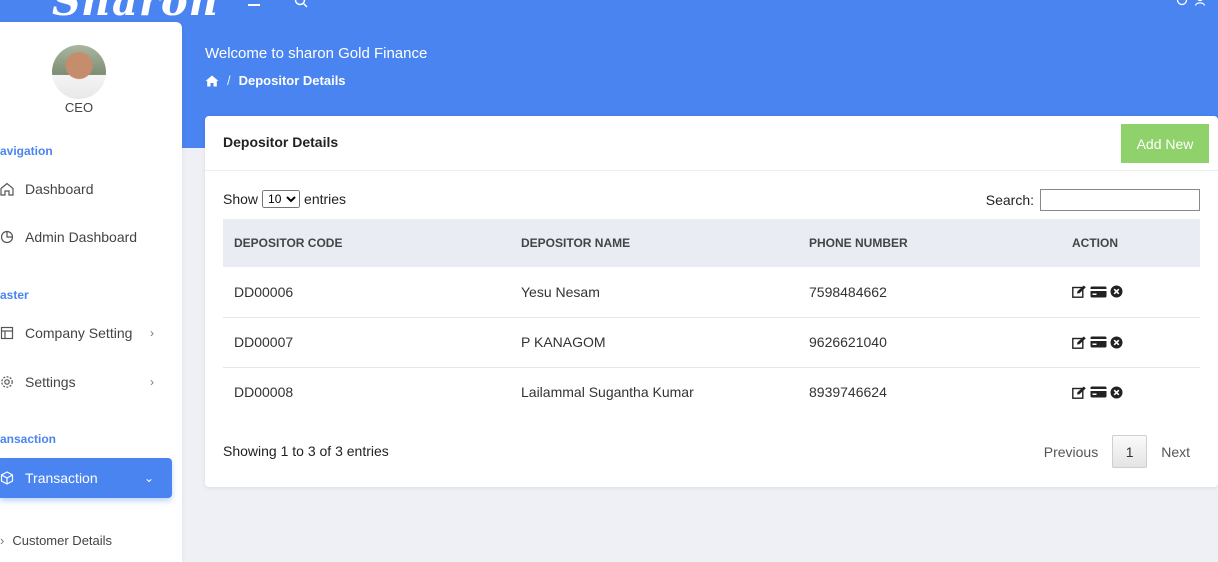 Image resolution: width=1218 pixels, height=562 pixels. I want to click on pie-chart-icon, so click(12, 237).